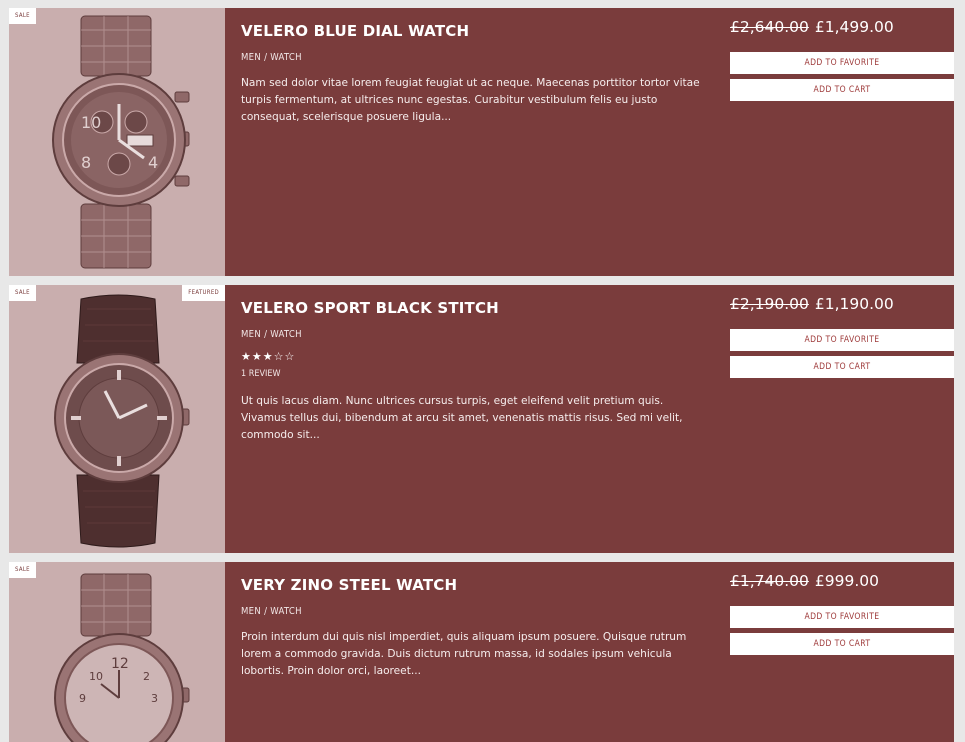 The height and width of the screenshot is (742, 965). What do you see at coordinates (471, 308) in the screenshot?
I see `product-title: VELERO SPORT BLACK STITCH` at bounding box center [471, 308].